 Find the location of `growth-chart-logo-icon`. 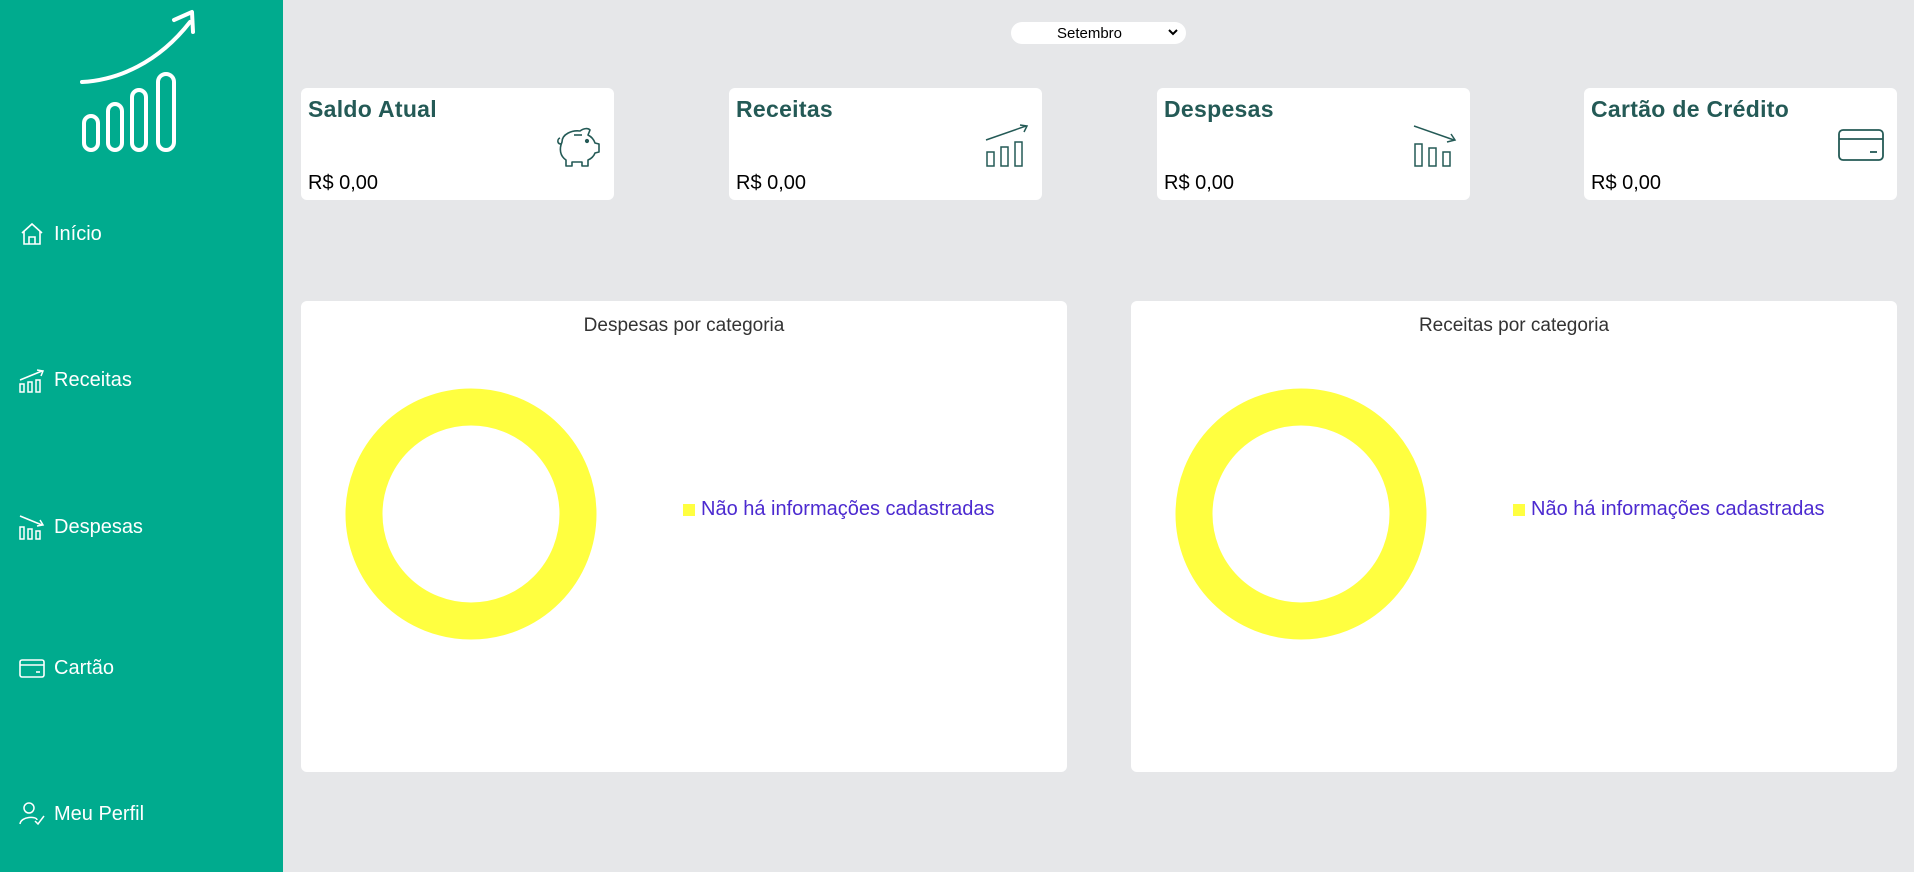

growth-chart-logo-icon is located at coordinates (139, 83).